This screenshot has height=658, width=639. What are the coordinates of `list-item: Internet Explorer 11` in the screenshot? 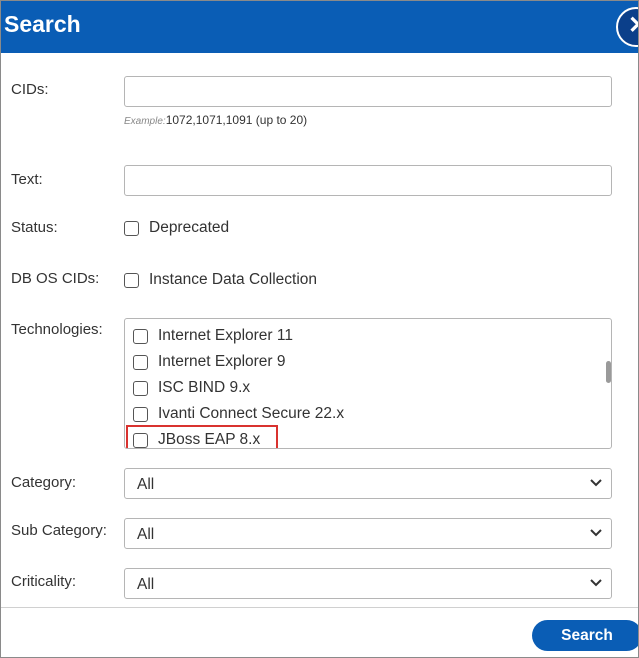 It's located at (213, 336).